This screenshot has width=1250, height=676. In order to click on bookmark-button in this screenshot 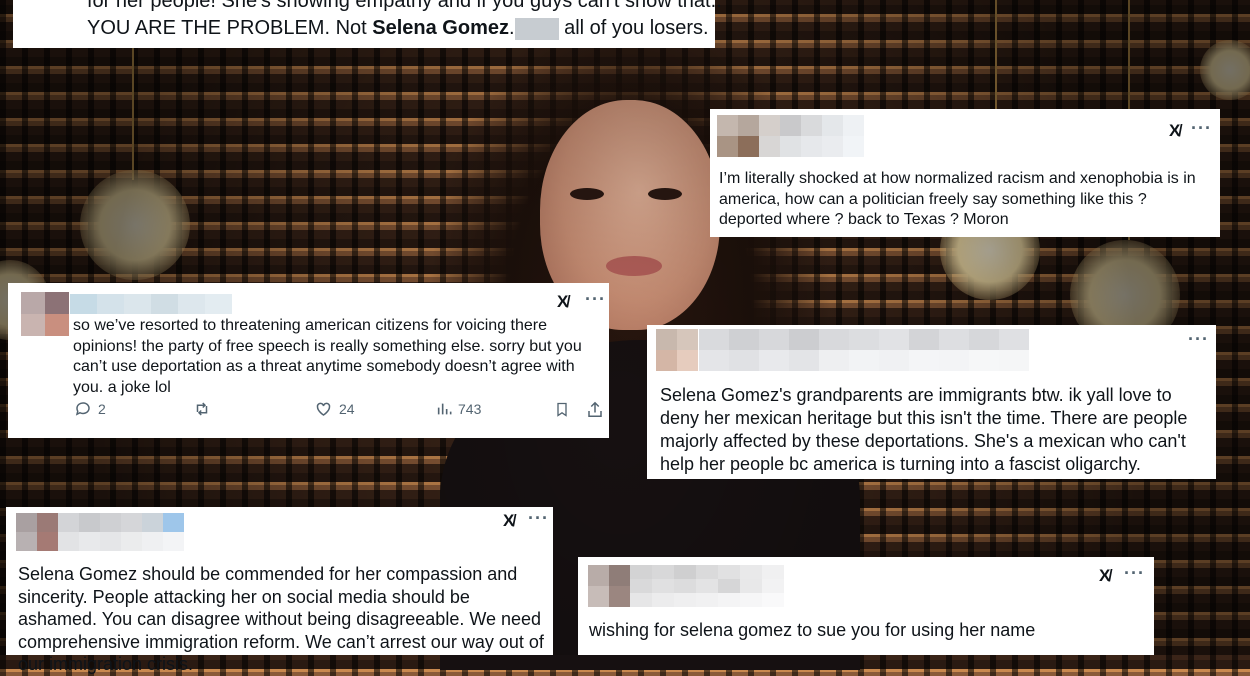, I will do `click(562, 409)`.